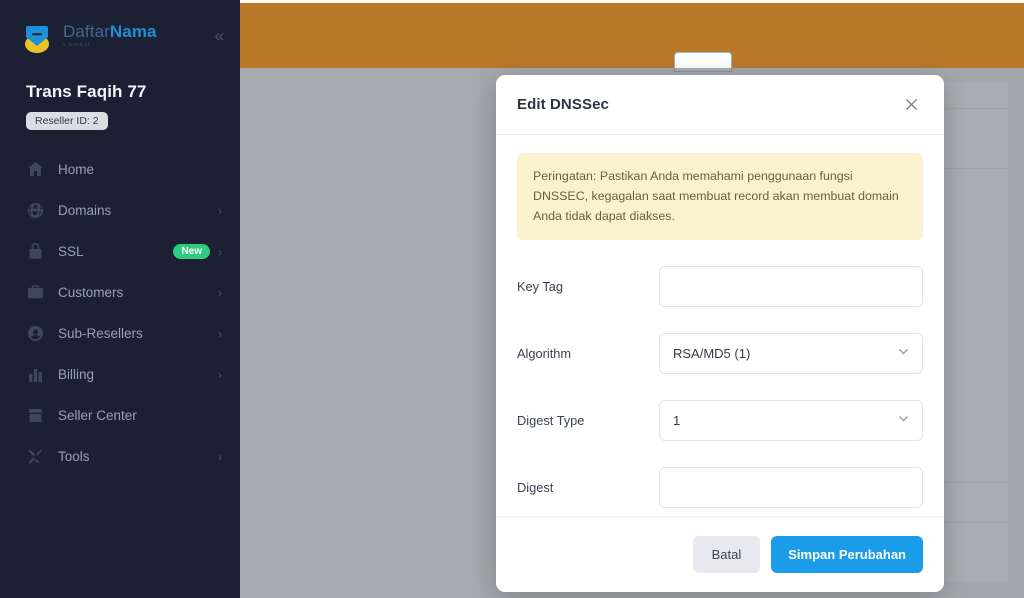 Image resolution: width=1024 pixels, height=598 pixels. I want to click on field-key-tag: Key Tag, so click(720, 287).